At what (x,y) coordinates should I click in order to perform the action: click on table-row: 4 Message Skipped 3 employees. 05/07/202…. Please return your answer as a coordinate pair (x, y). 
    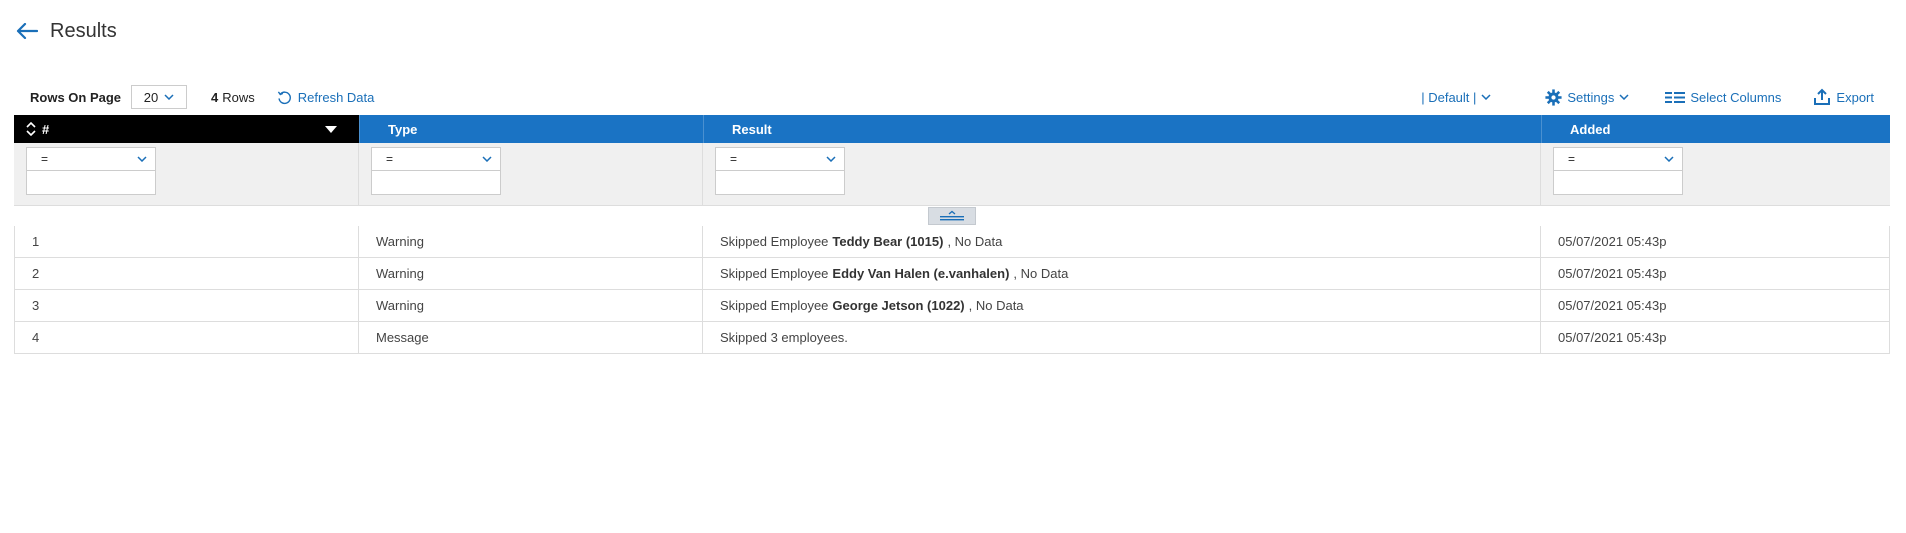
    Looking at the image, I should click on (952, 338).